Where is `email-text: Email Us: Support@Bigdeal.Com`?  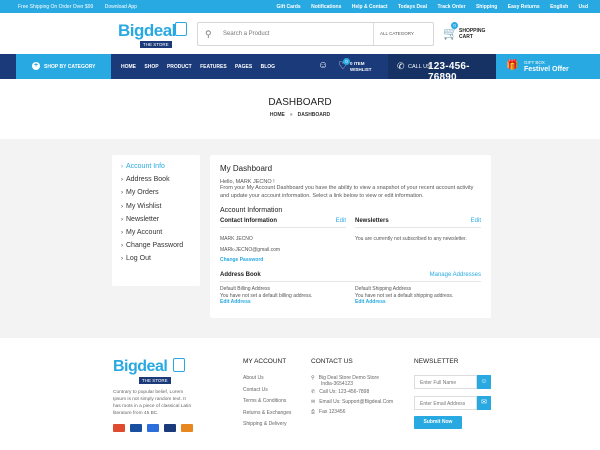
email-text: Email Us: Support@Bigdeal.Com is located at coordinates (356, 402).